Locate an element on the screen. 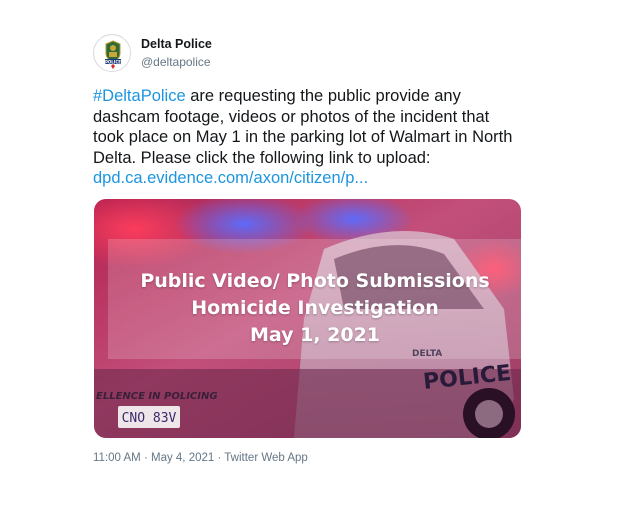 The height and width of the screenshot is (526, 640). hashtag-link: #DeltaPolice is located at coordinates (139, 96).